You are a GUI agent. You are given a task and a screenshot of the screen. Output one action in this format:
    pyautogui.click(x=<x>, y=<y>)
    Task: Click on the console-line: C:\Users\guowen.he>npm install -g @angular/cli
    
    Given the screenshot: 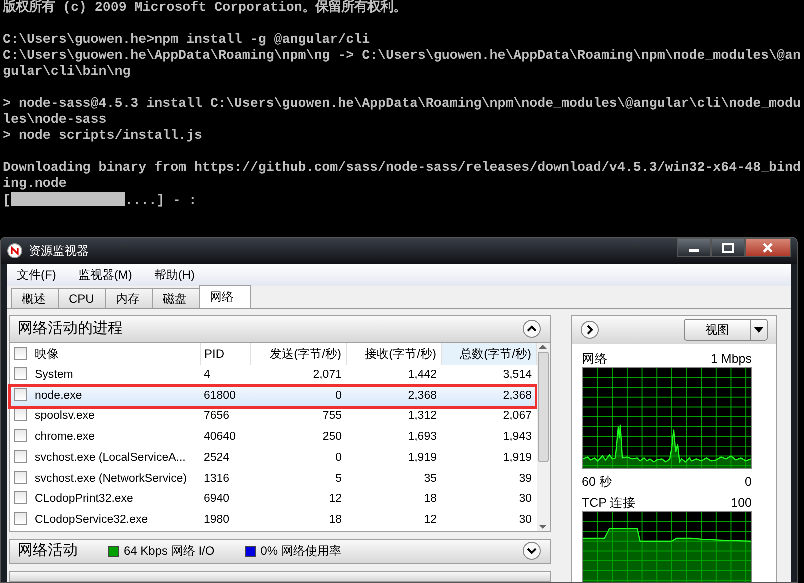 What is the action you would take?
    pyautogui.click(x=187, y=40)
    